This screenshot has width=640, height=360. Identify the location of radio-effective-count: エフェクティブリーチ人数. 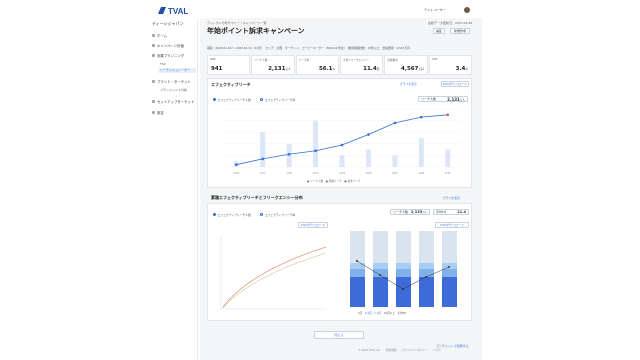
(232, 215).